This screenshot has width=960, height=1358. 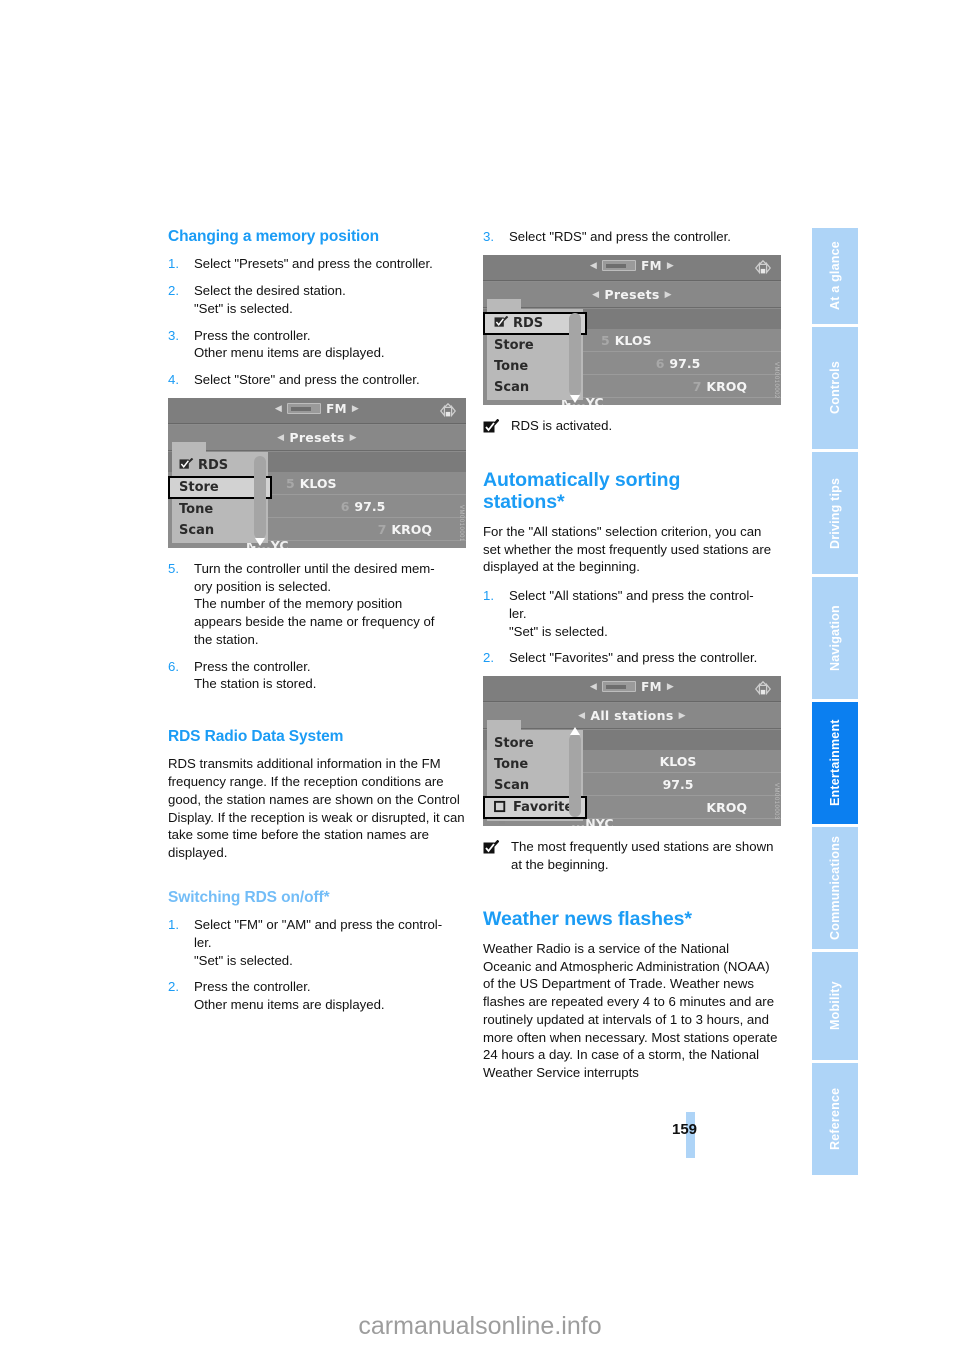 I want to click on tab-label: Driving tips, so click(x=835, y=513).